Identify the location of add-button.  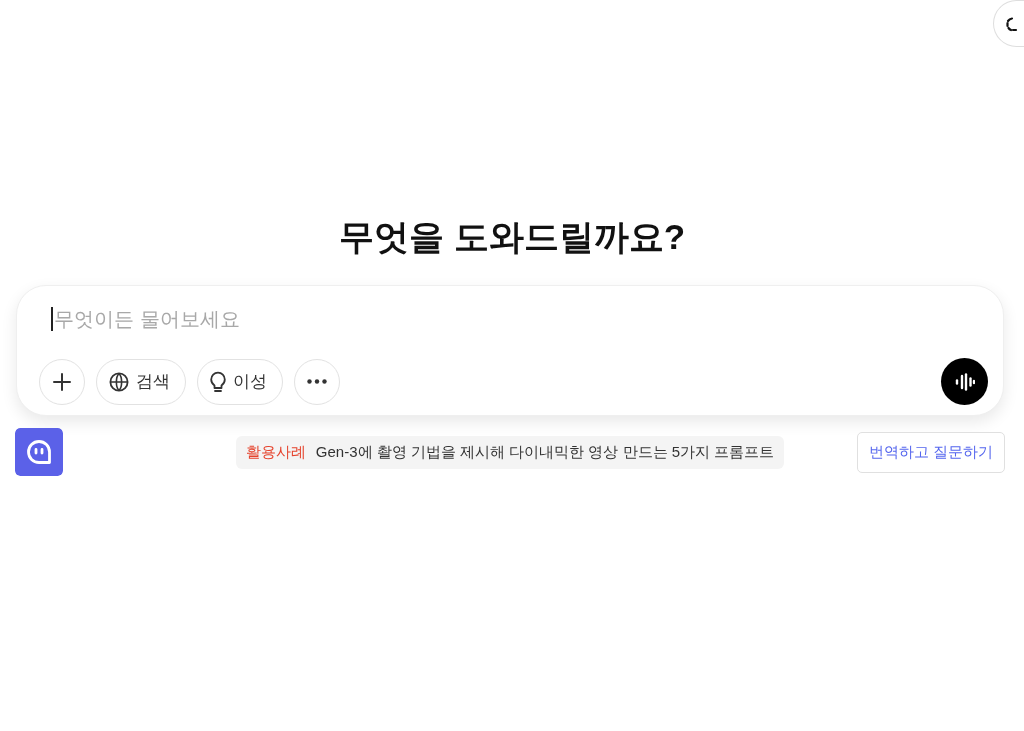
(62, 381).